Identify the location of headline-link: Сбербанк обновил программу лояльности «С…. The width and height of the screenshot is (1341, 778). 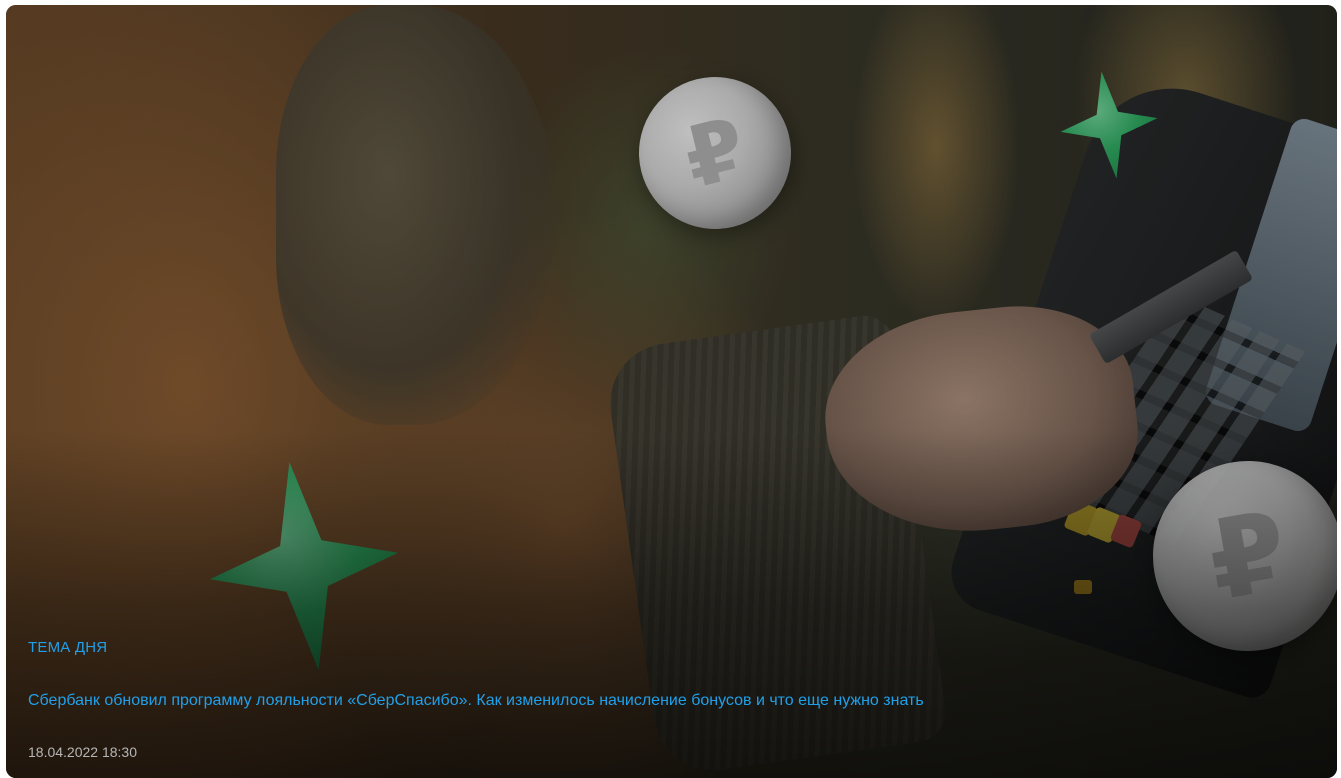
(672, 701).